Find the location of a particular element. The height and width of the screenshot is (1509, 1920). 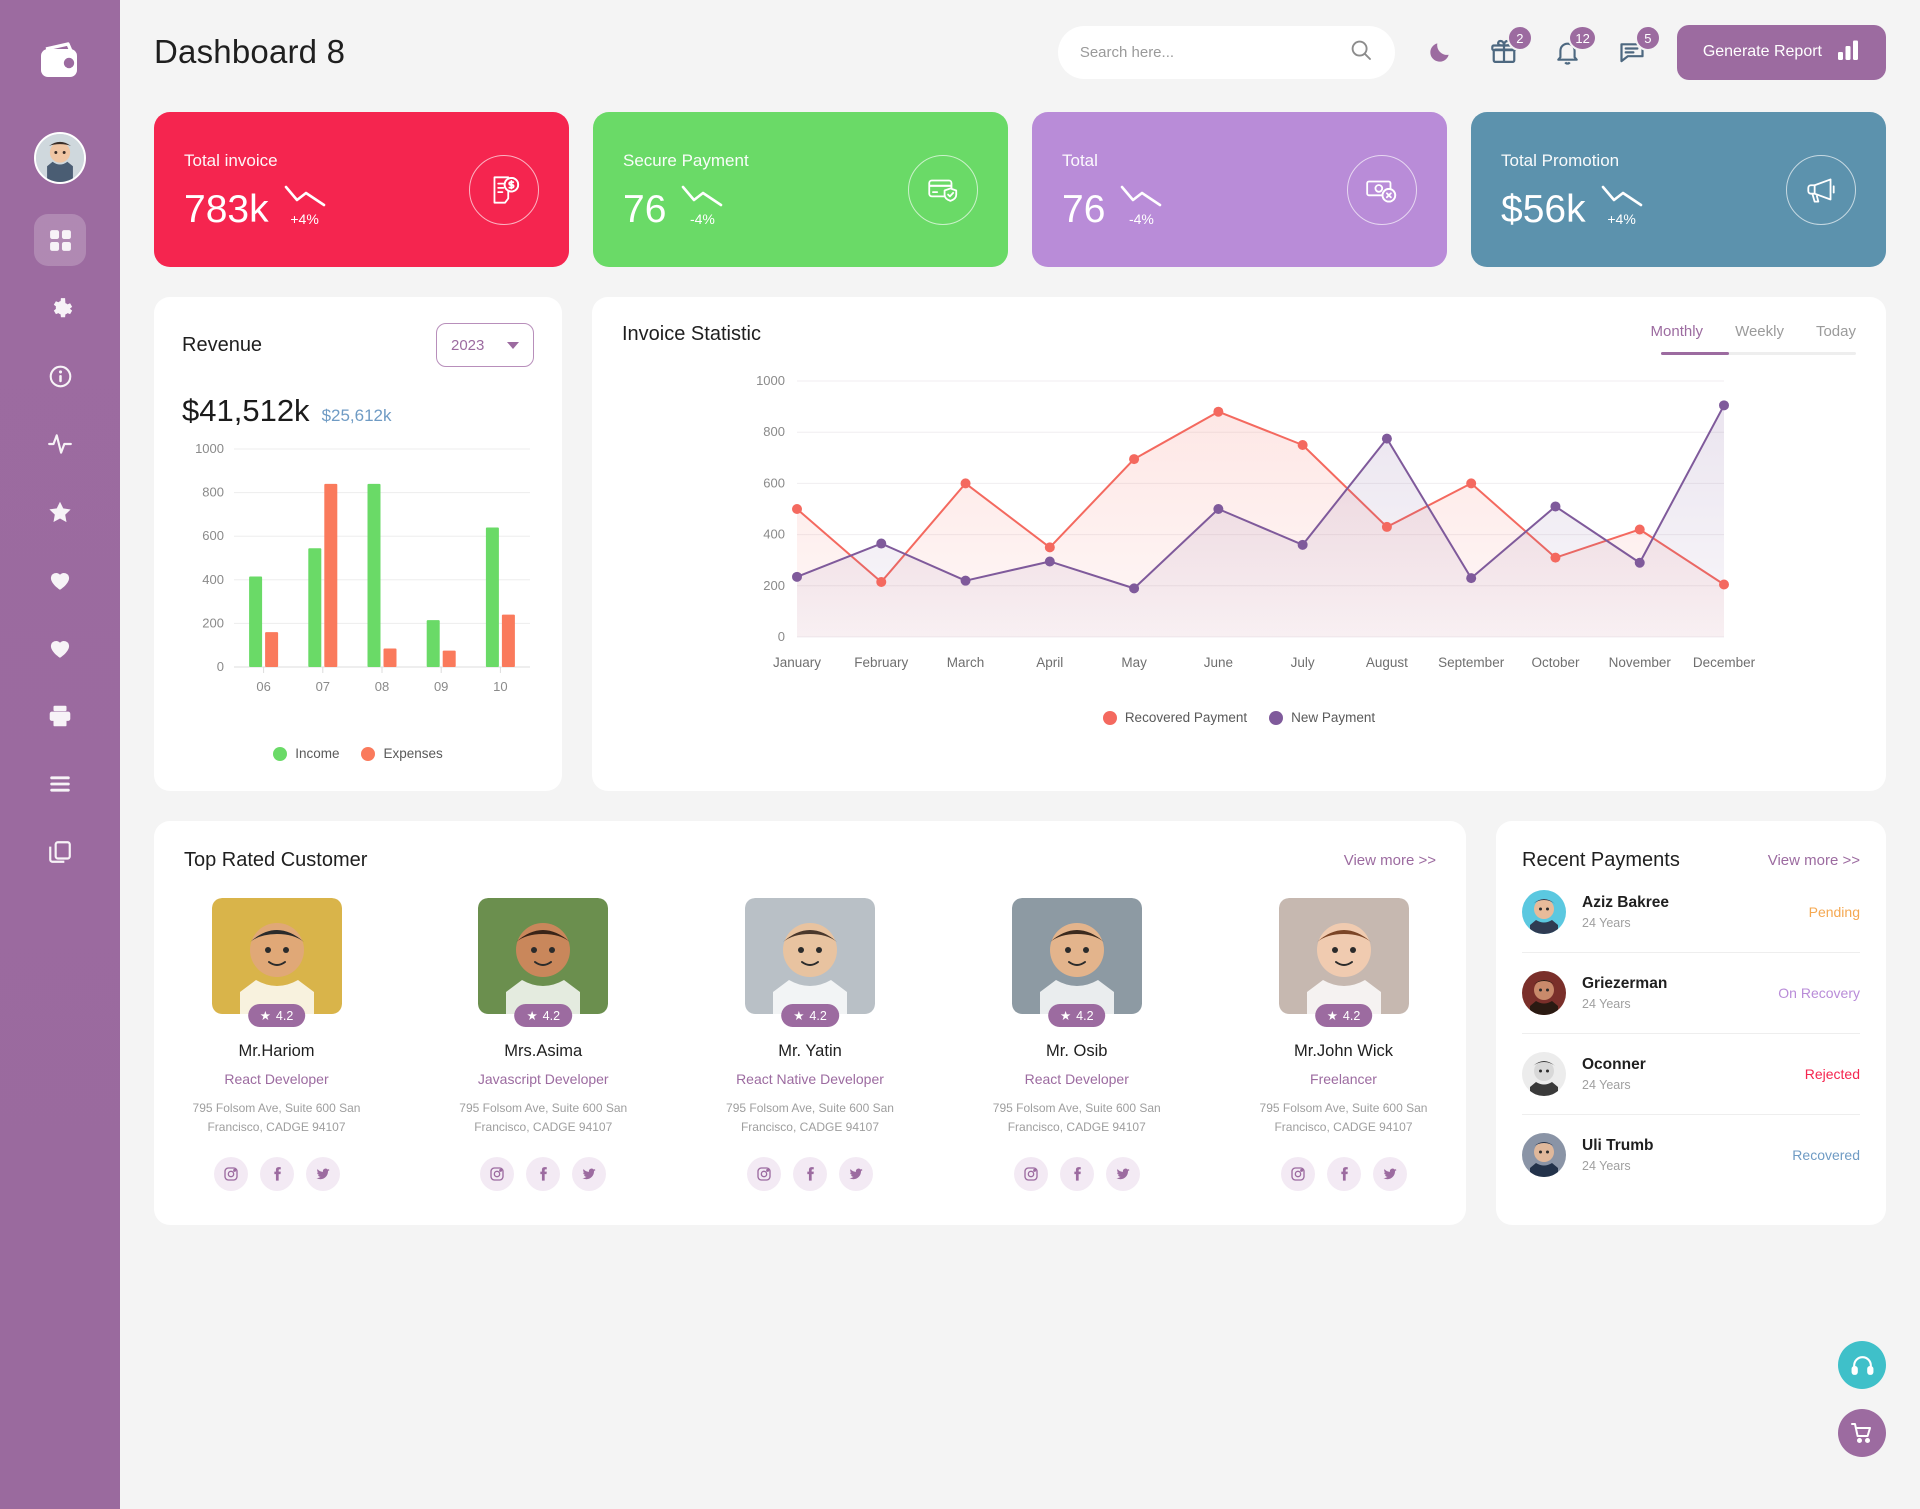

stat-card-body: Total Promotion $56k +4% is located at coordinates (1572, 190).